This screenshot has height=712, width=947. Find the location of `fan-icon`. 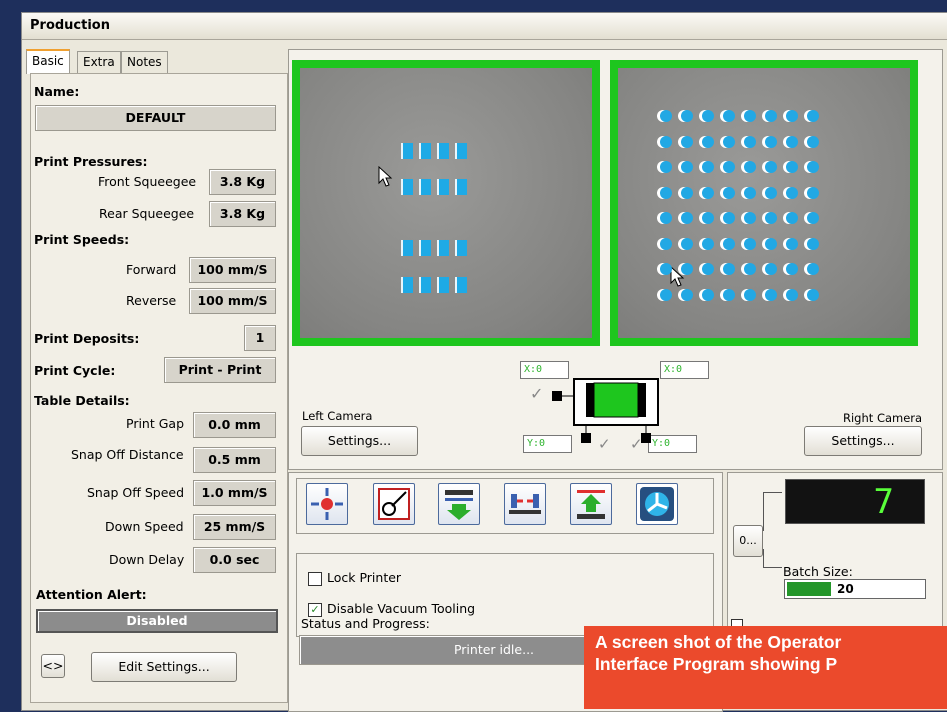

fan-icon is located at coordinates (657, 504).